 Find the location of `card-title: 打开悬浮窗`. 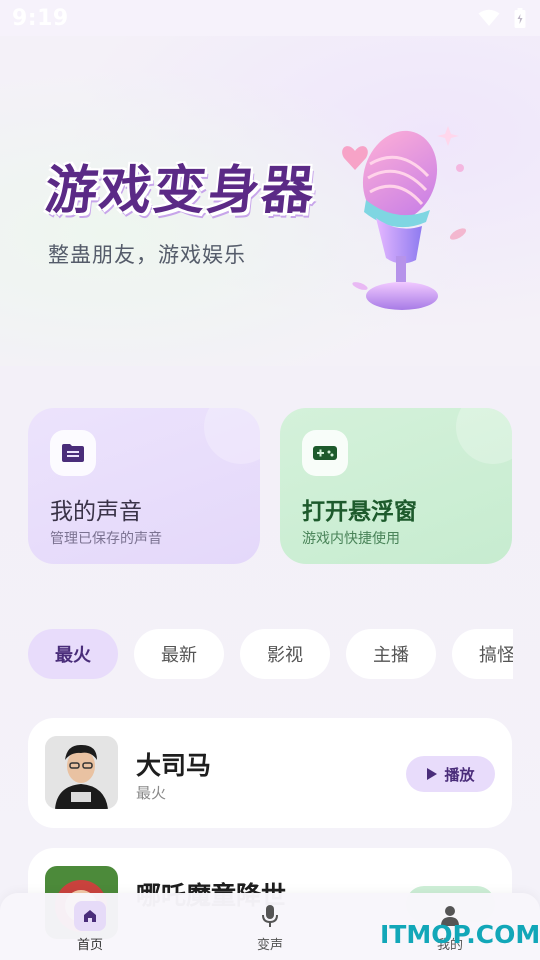

card-title: 打开悬浮窗 is located at coordinates (359, 512).